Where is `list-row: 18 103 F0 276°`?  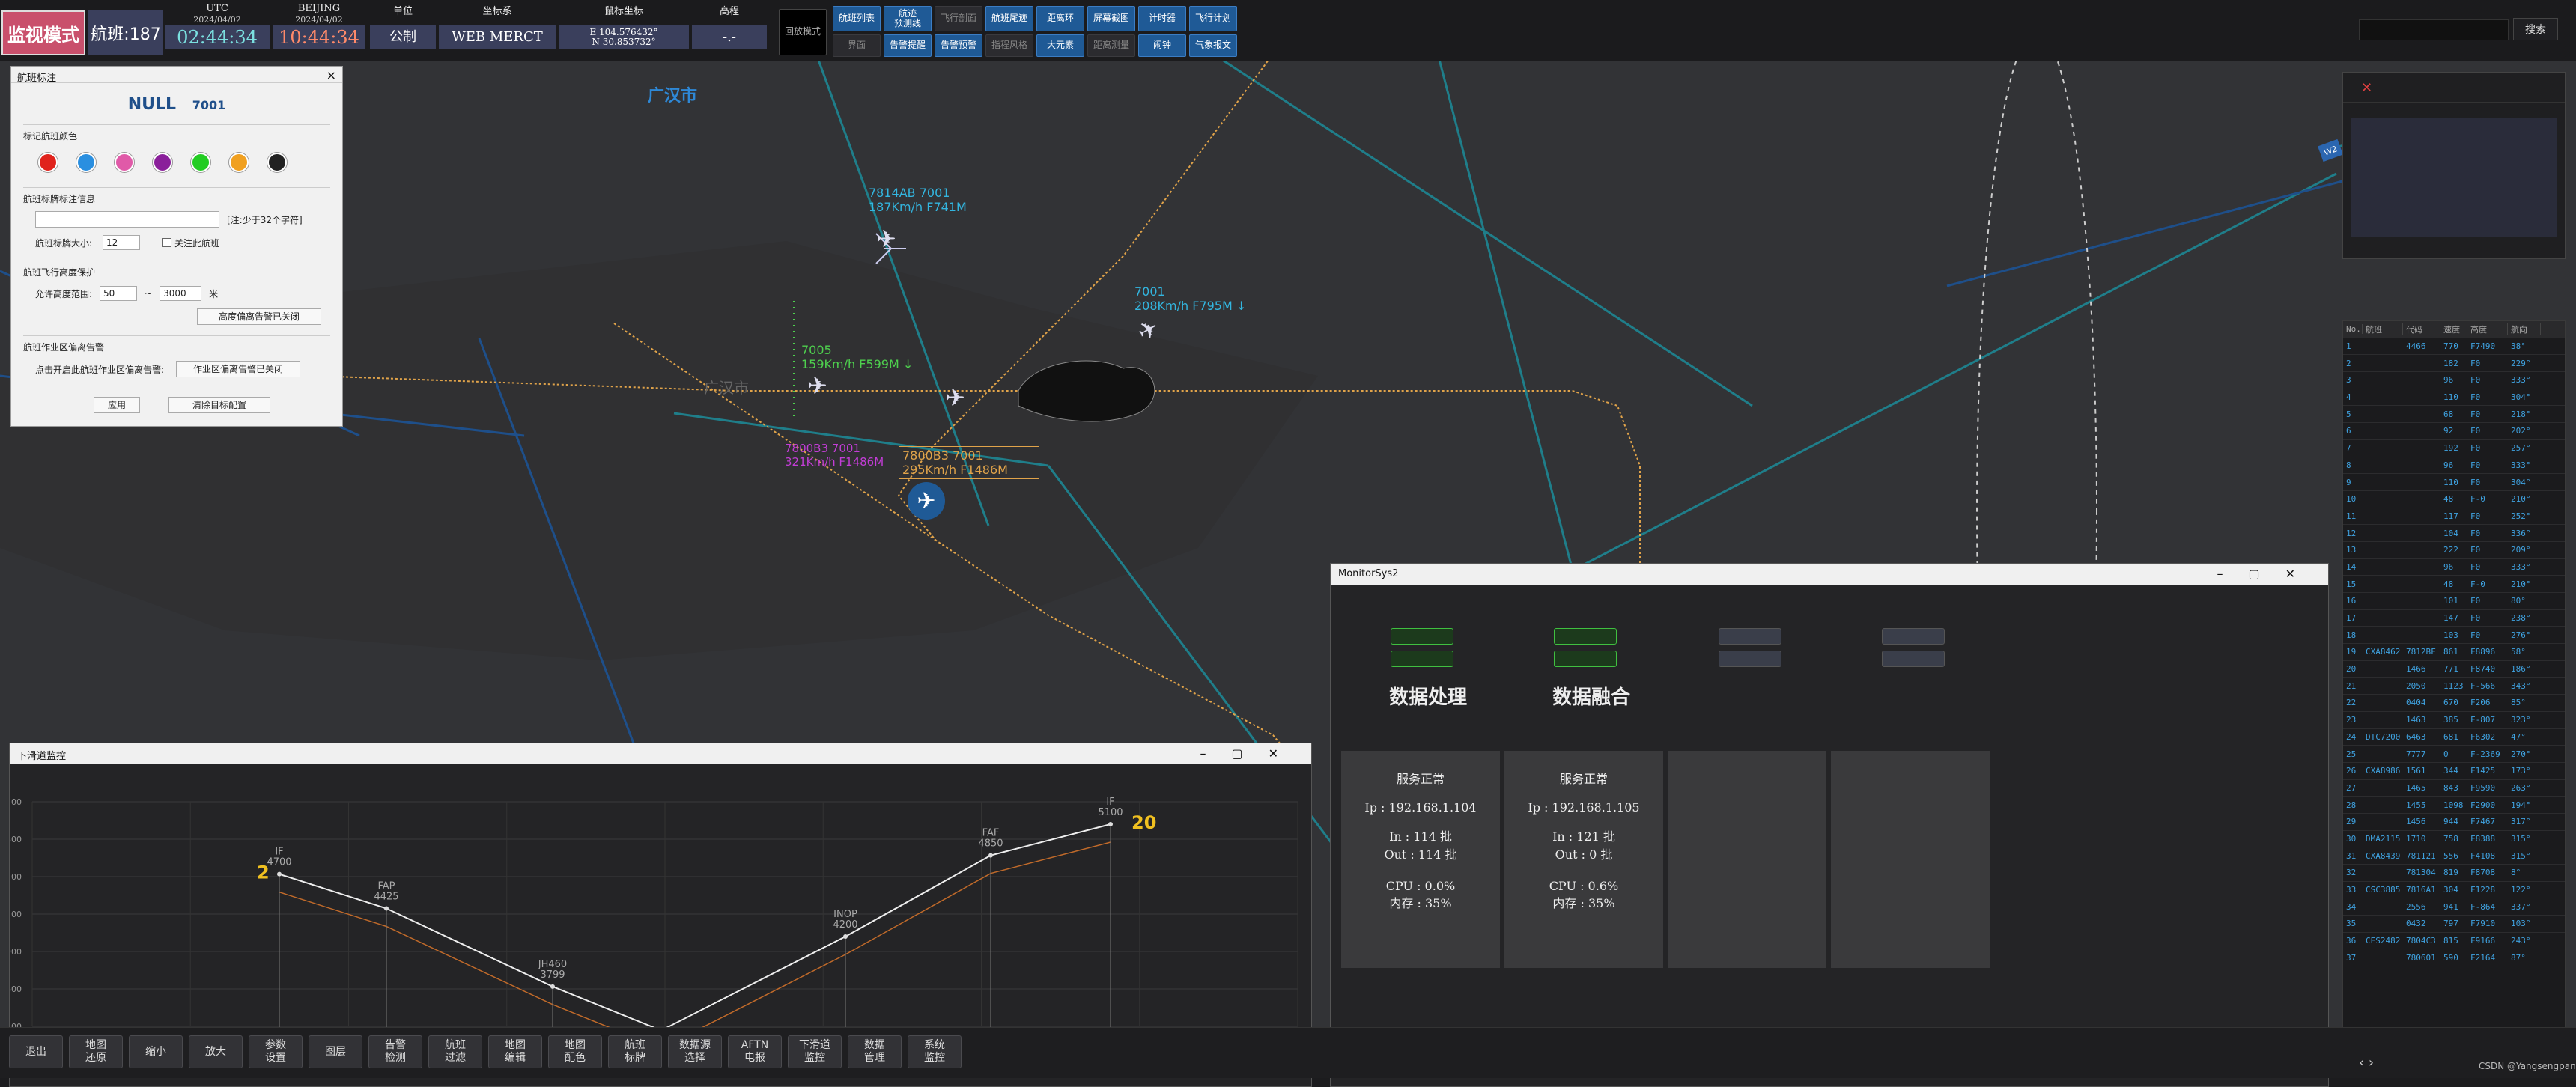
list-row: 18 103 F0 276° is located at coordinates (2454, 636).